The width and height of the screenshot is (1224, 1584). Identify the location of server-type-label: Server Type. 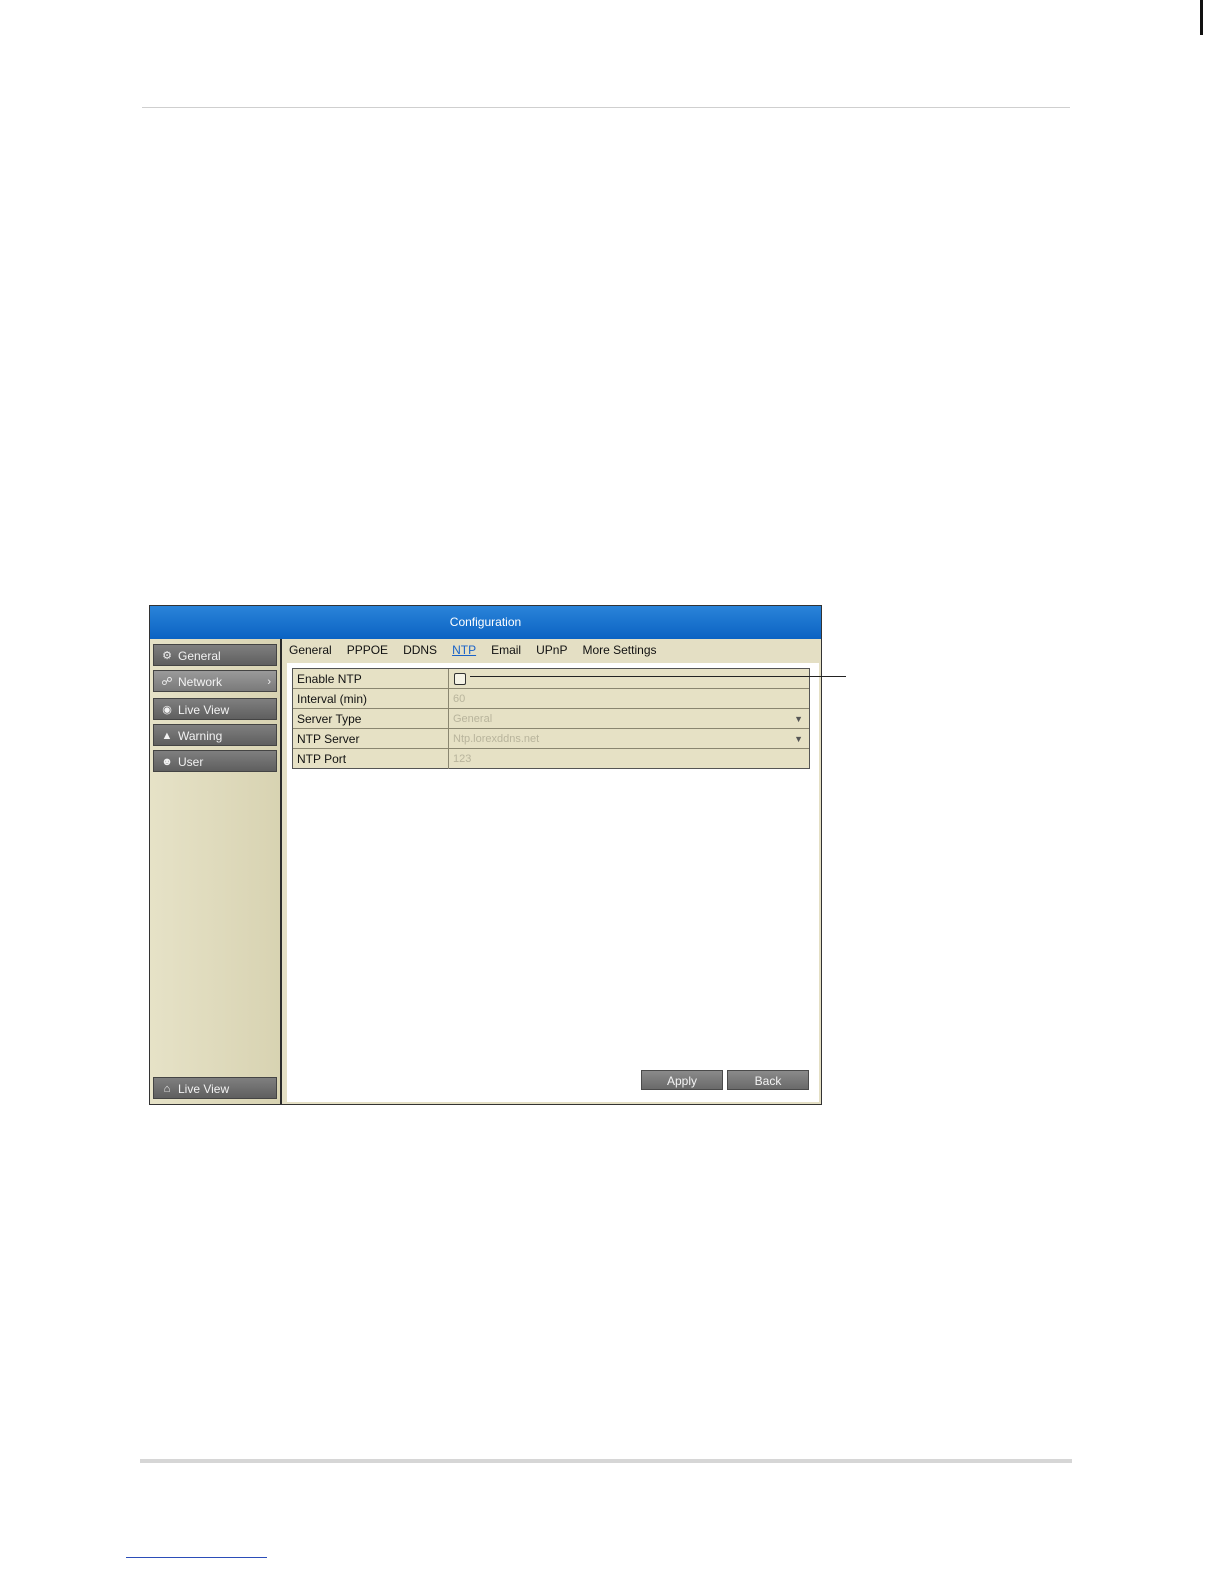
(329, 719).